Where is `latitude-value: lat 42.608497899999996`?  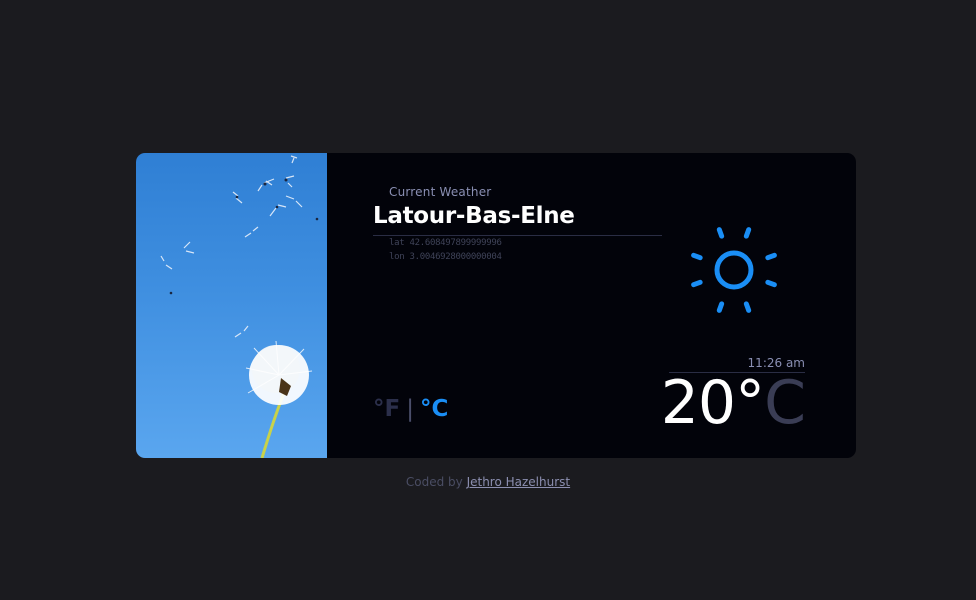 latitude-value: lat 42.608497899999996 is located at coordinates (445, 243).